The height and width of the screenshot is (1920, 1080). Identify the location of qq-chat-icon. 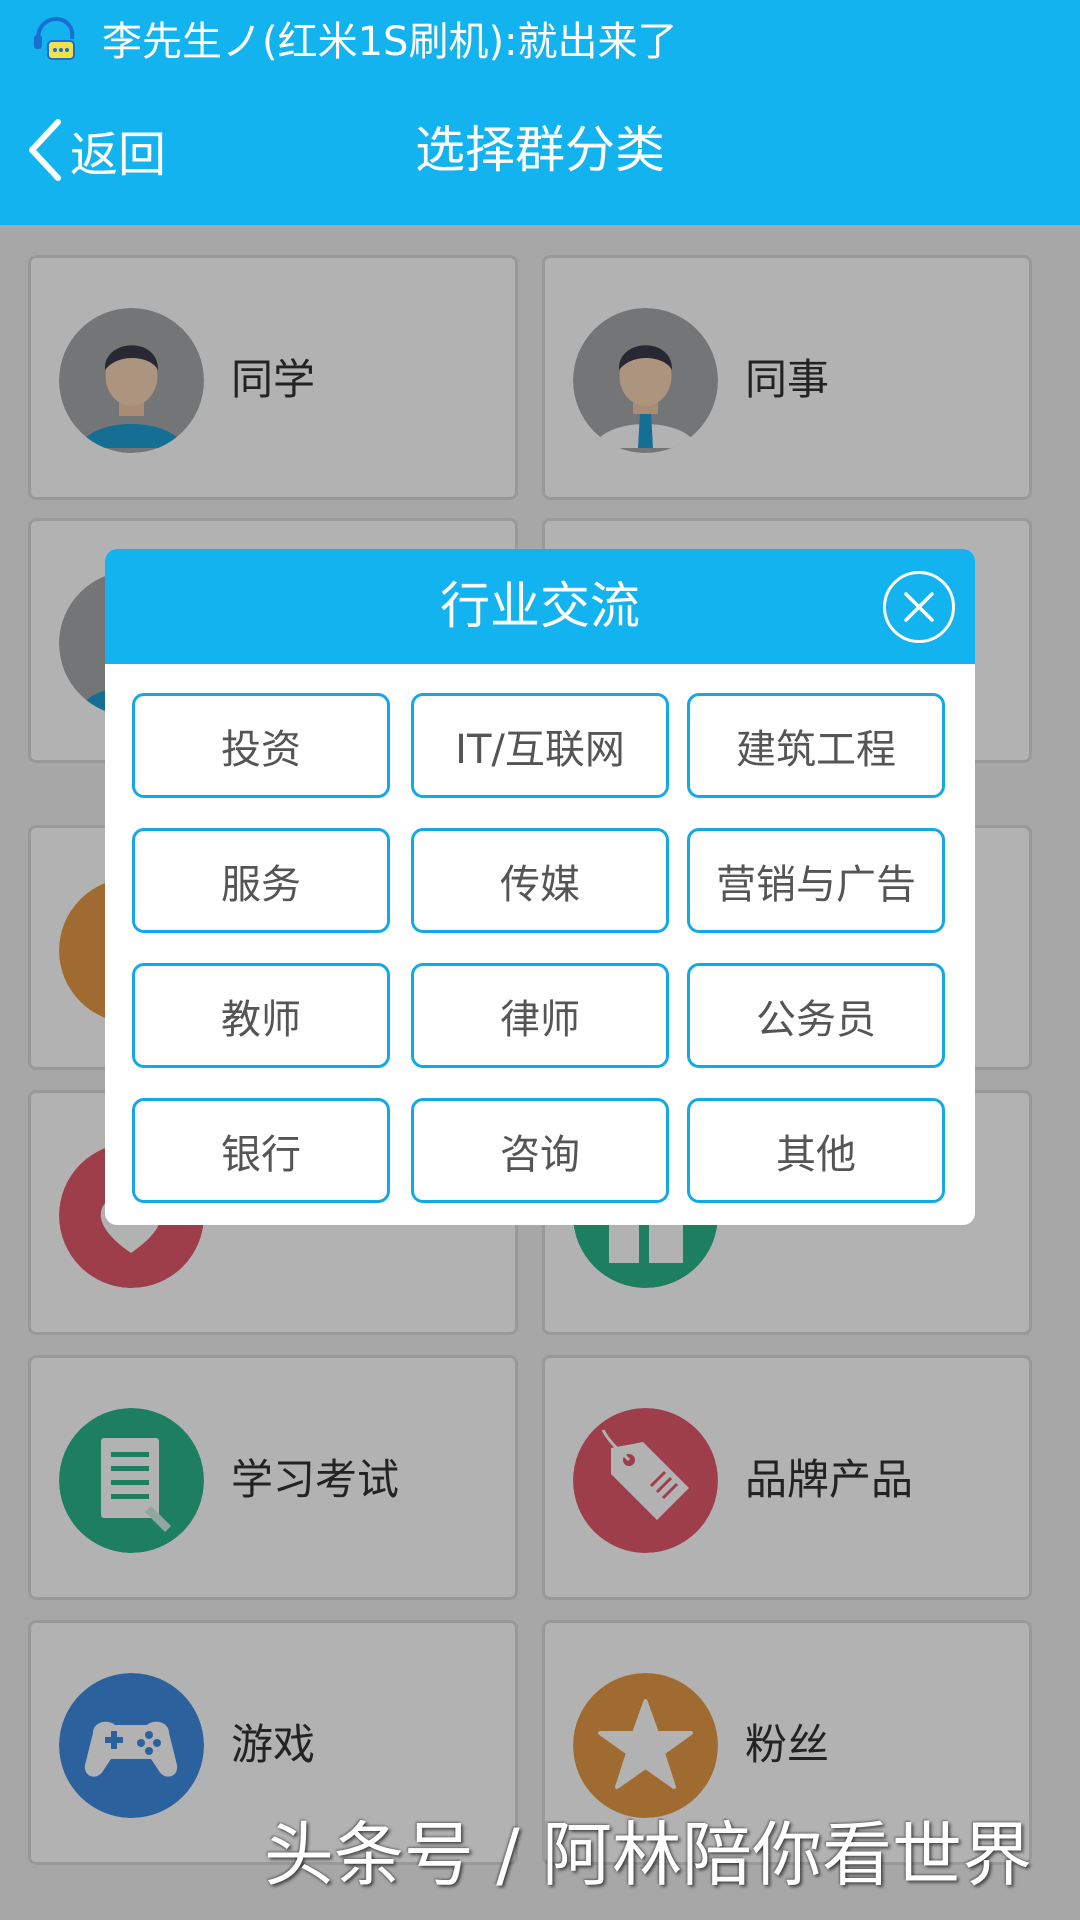
(54, 38).